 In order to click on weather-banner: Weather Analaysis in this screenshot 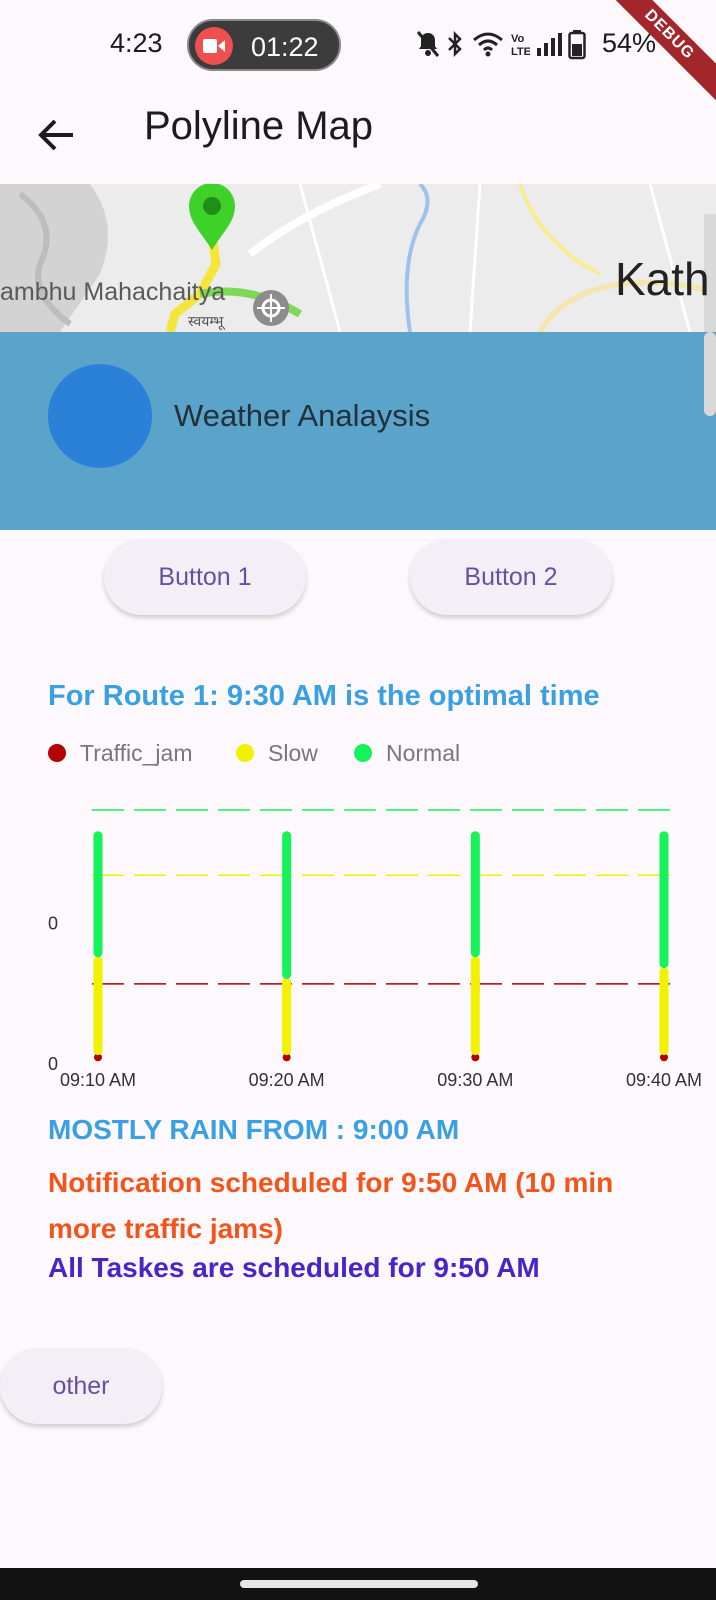, I will do `click(358, 431)`.